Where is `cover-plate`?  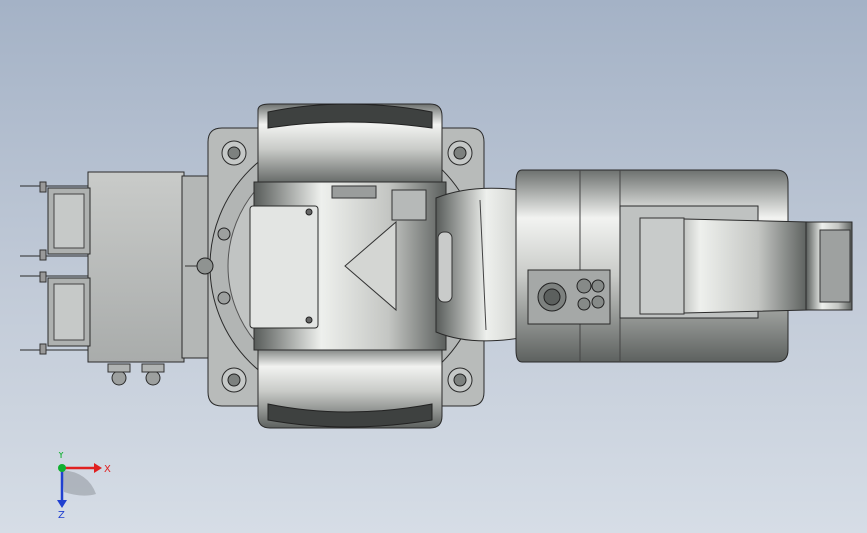
cover-plate is located at coordinates (284, 267).